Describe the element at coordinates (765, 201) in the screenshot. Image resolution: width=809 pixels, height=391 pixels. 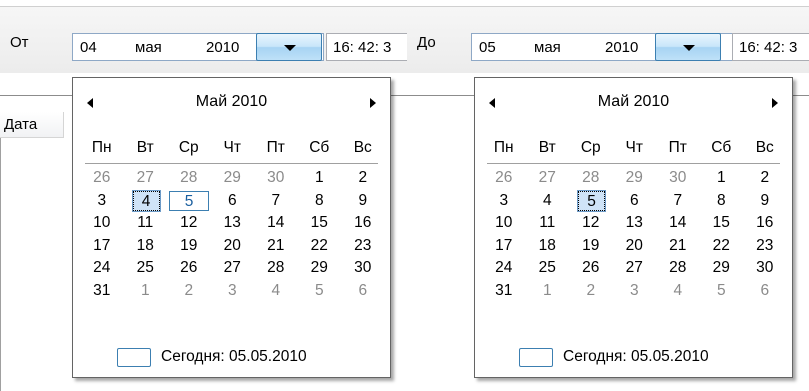
I see `day-cell: 9` at that location.